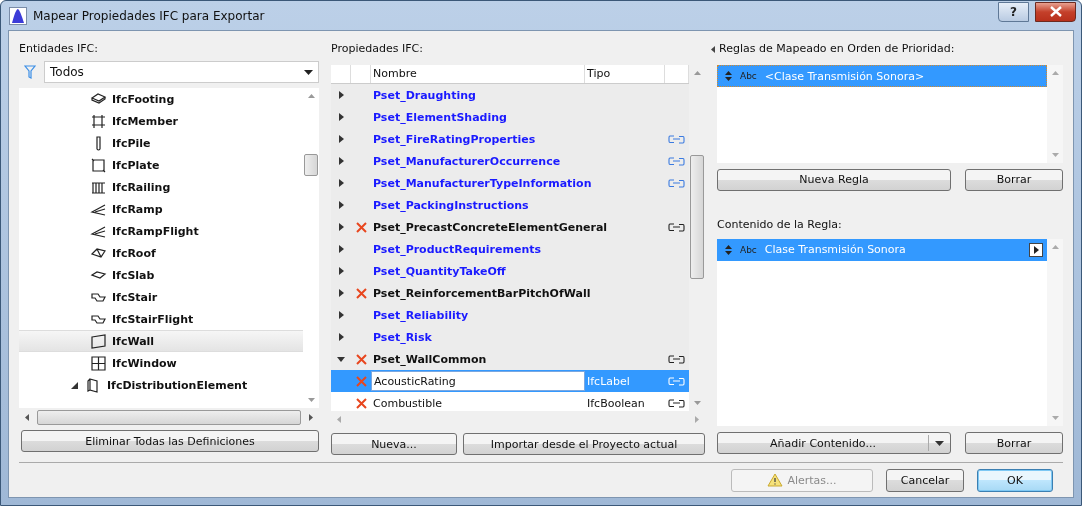 The image size is (1082, 506). What do you see at coordinates (625, 74) in the screenshot?
I see `column-header: Tipo` at bounding box center [625, 74].